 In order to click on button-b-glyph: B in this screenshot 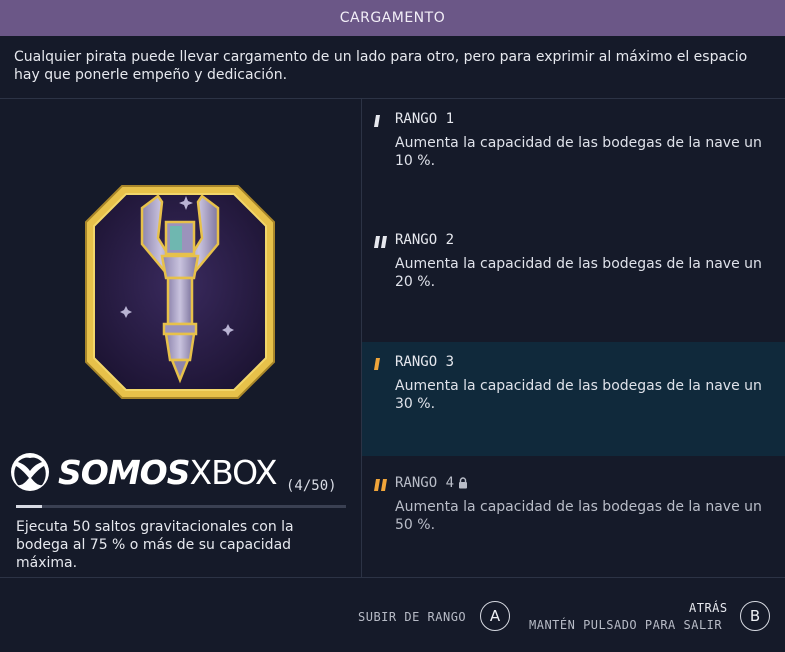, I will do `click(755, 616)`.